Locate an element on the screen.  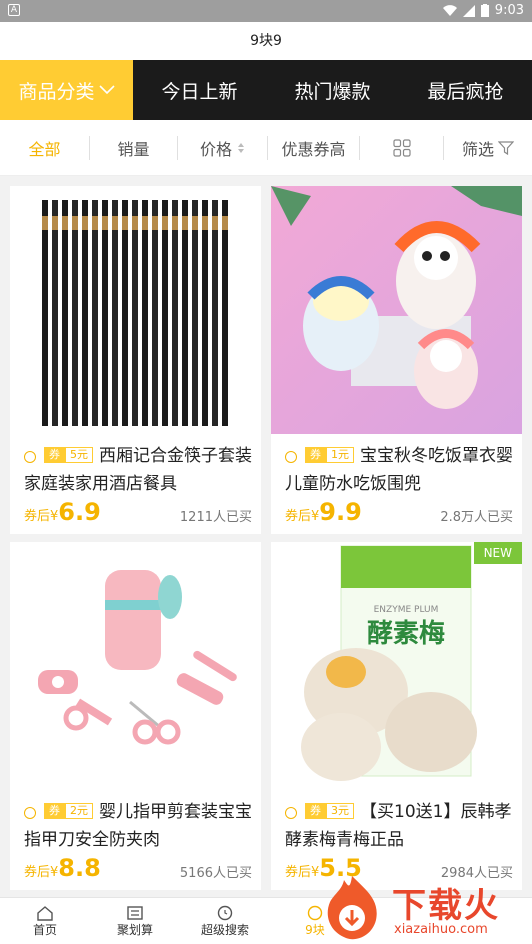
home-icon is located at coordinates (45, 913).